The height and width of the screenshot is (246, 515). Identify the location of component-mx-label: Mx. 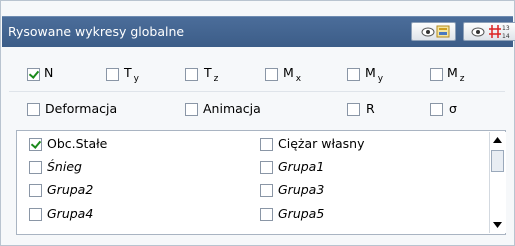
(292, 74).